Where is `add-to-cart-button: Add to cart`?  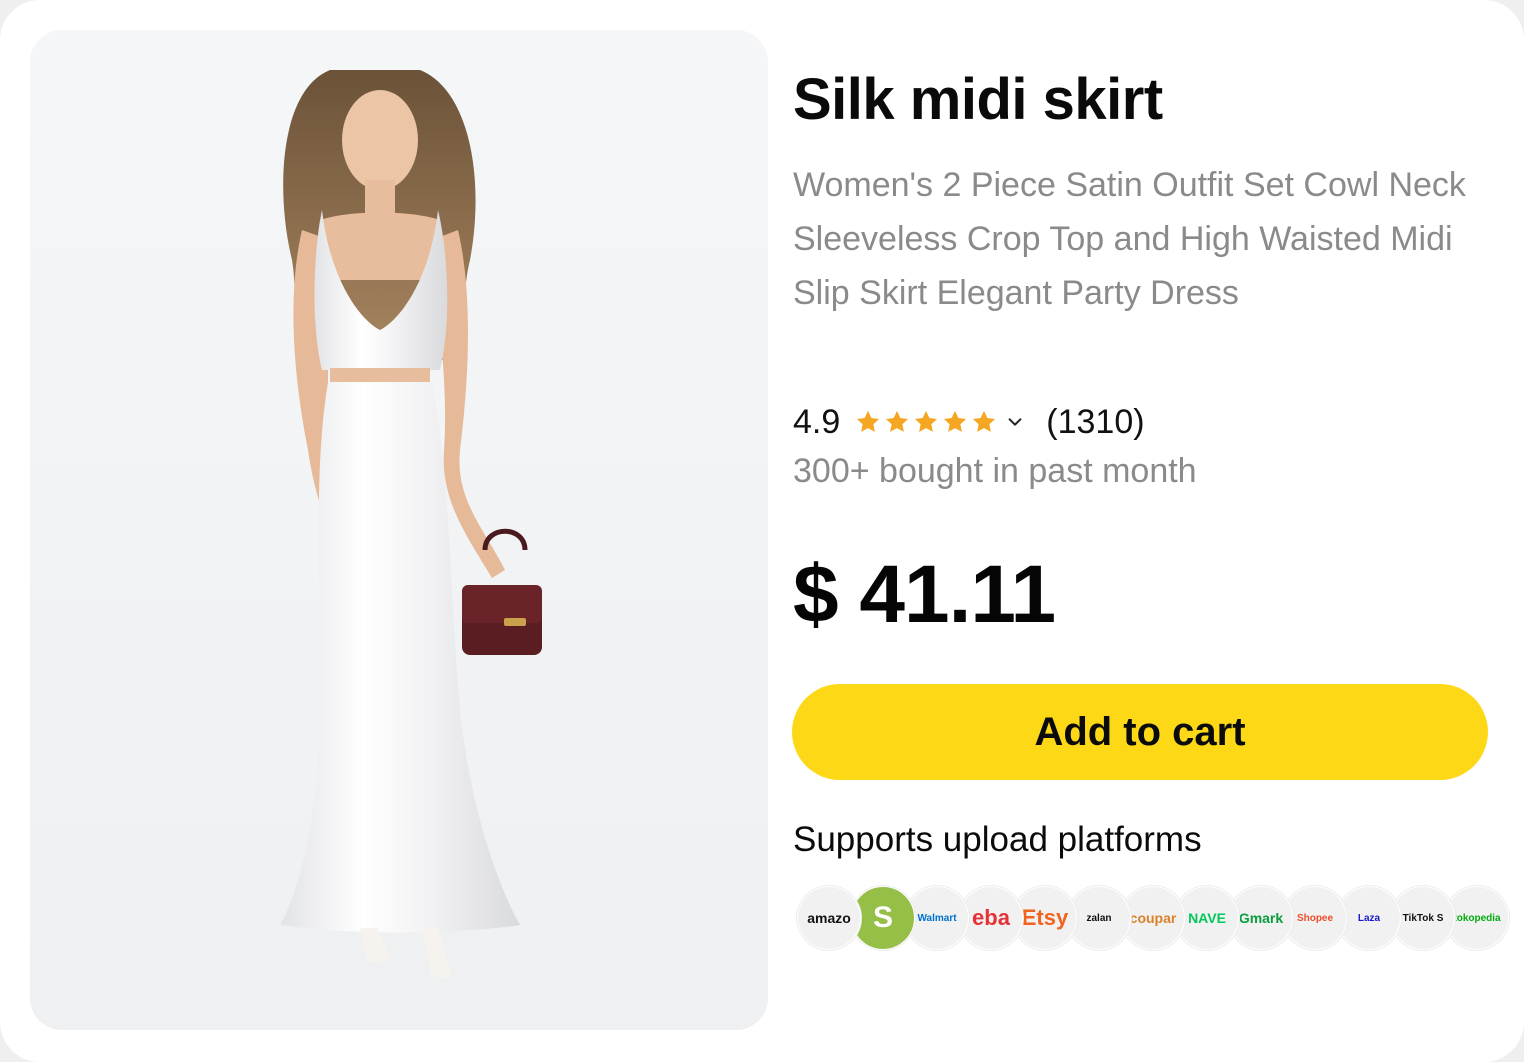 add-to-cart-button: Add to cart is located at coordinates (1140, 732).